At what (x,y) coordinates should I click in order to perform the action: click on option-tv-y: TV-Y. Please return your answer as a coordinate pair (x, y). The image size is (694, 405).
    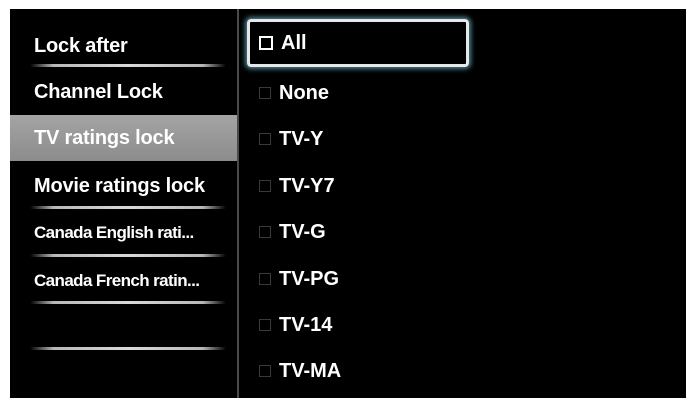
    Looking at the image, I should click on (358, 139).